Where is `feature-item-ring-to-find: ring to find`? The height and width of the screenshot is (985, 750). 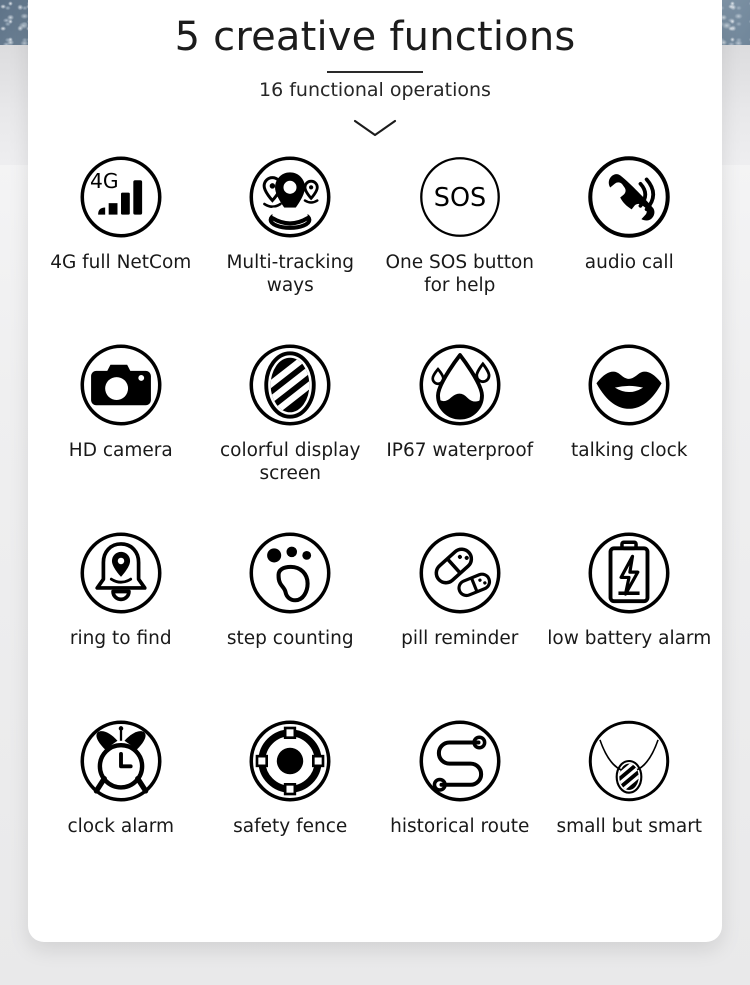
feature-item-ring-to-find: ring to find is located at coordinates (121, 623).